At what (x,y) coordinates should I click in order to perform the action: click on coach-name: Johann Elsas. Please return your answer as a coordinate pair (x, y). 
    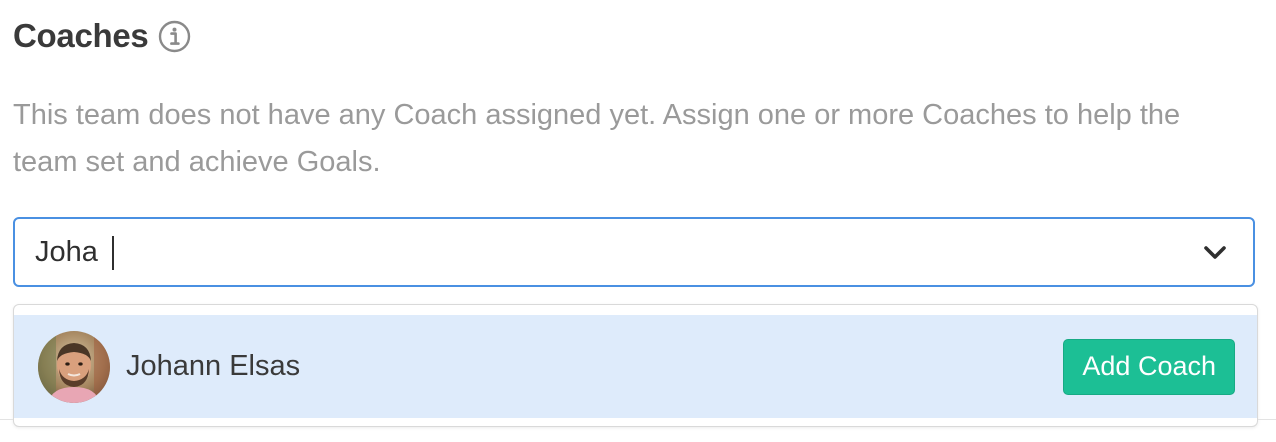
    Looking at the image, I should click on (213, 366).